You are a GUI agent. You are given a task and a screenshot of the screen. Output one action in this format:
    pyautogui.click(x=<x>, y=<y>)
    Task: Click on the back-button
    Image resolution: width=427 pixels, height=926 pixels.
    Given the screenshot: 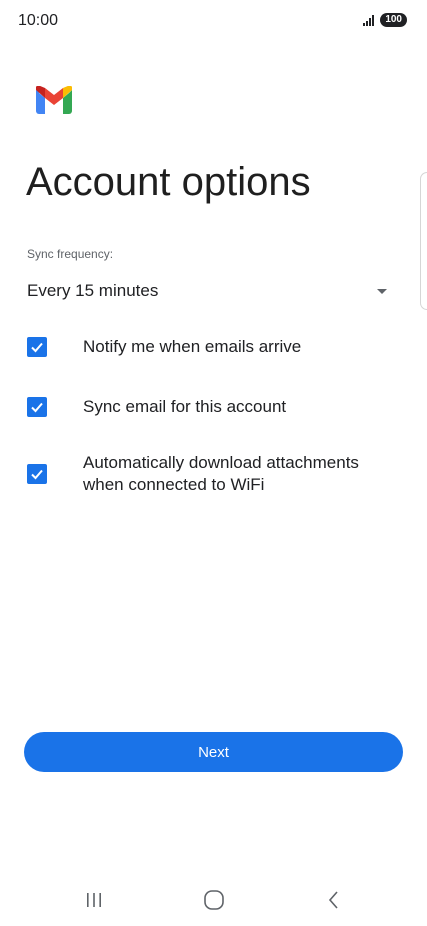 What is the action you would take?
    pyautogui.click(x=334, y=900)
    